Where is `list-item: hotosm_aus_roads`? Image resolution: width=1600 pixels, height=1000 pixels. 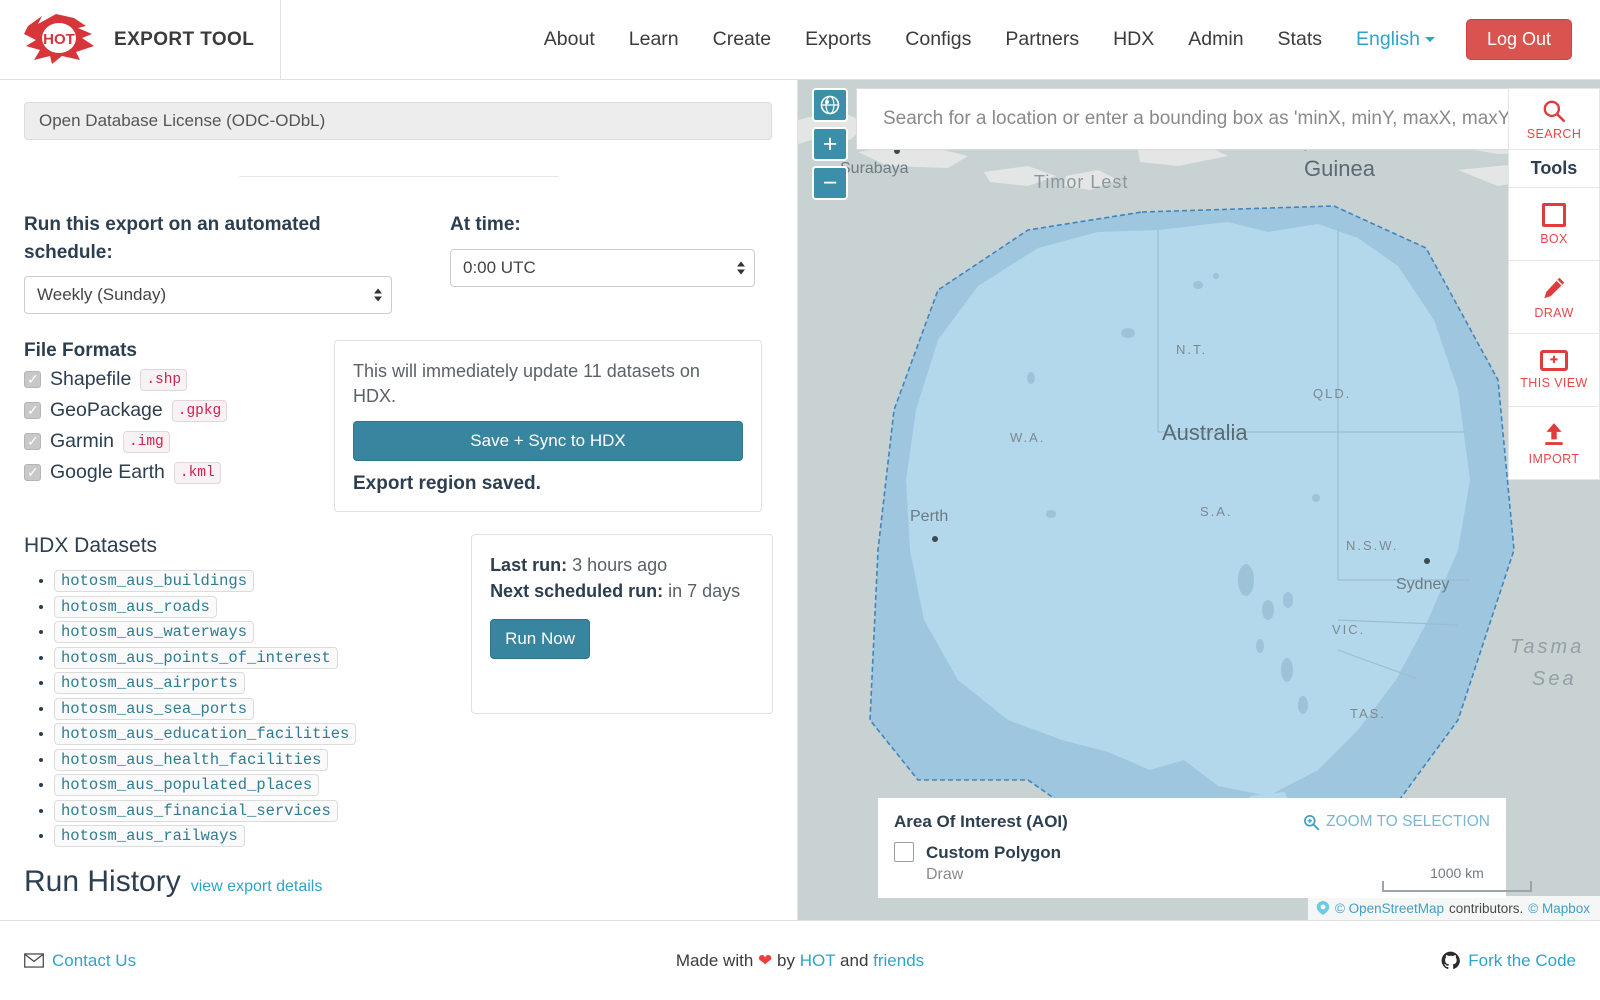
list-item: hotosm_aus_roads is located at coordinates (251, 606).